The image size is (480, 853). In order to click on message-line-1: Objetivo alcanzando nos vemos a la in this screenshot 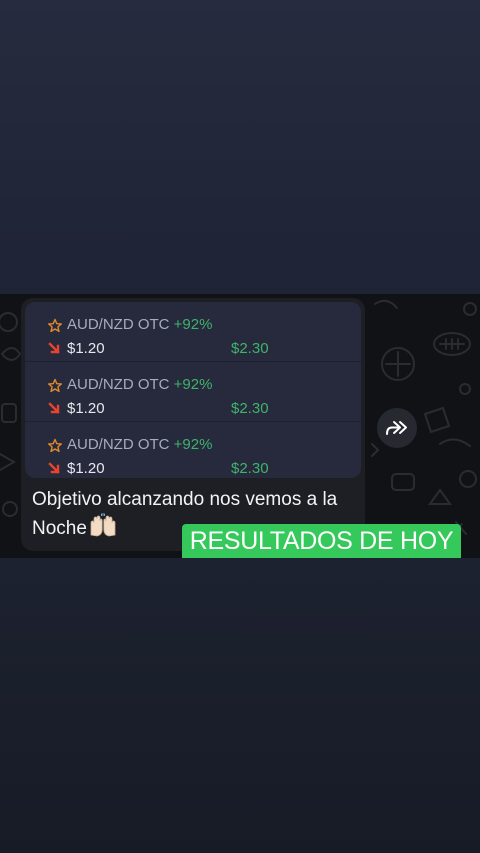, I will do `click(185, 499)`.